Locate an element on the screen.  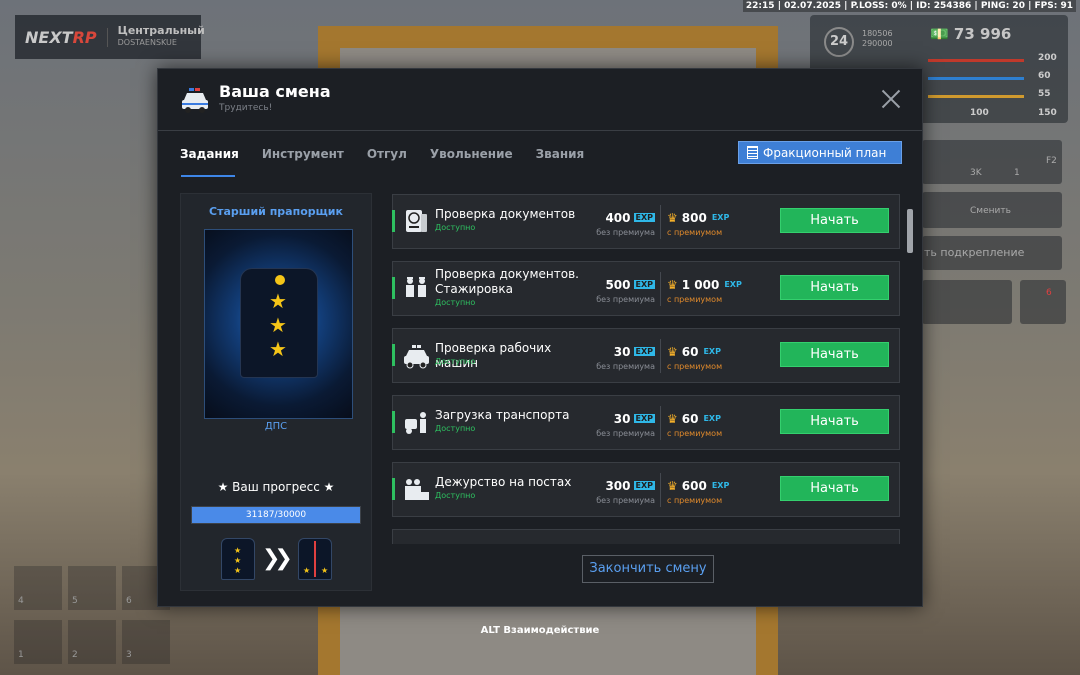
level-progress: 180506 290000 is located at coordinates (877, 38).